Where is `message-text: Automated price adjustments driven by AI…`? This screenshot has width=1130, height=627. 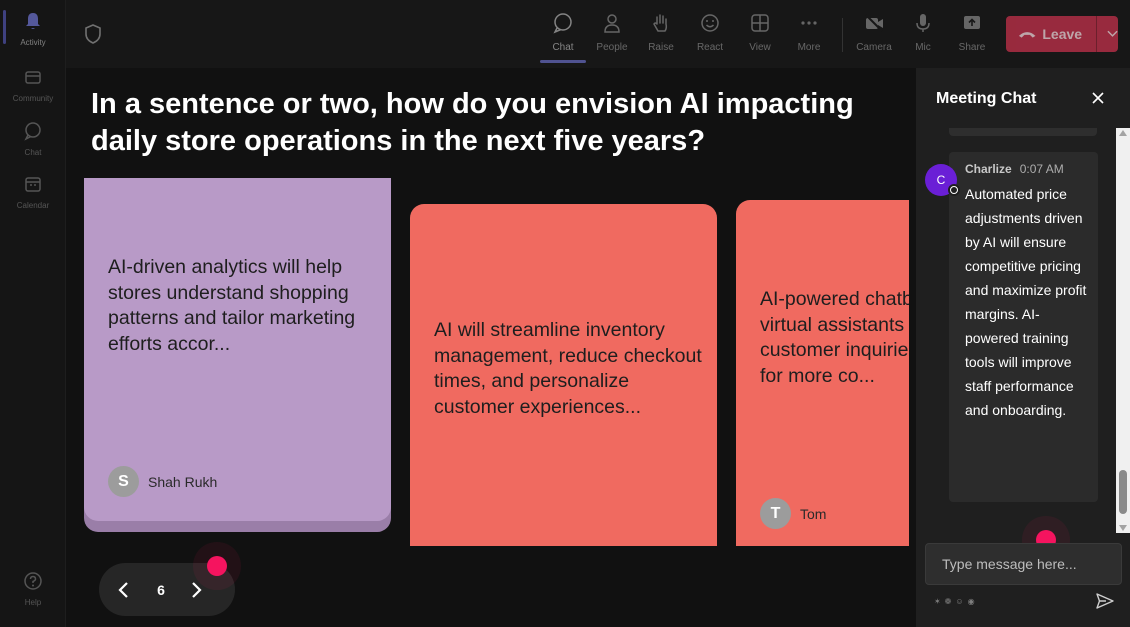 message-text: Automated price adjustments driven by AI… is located at coordinates (1026, 302).